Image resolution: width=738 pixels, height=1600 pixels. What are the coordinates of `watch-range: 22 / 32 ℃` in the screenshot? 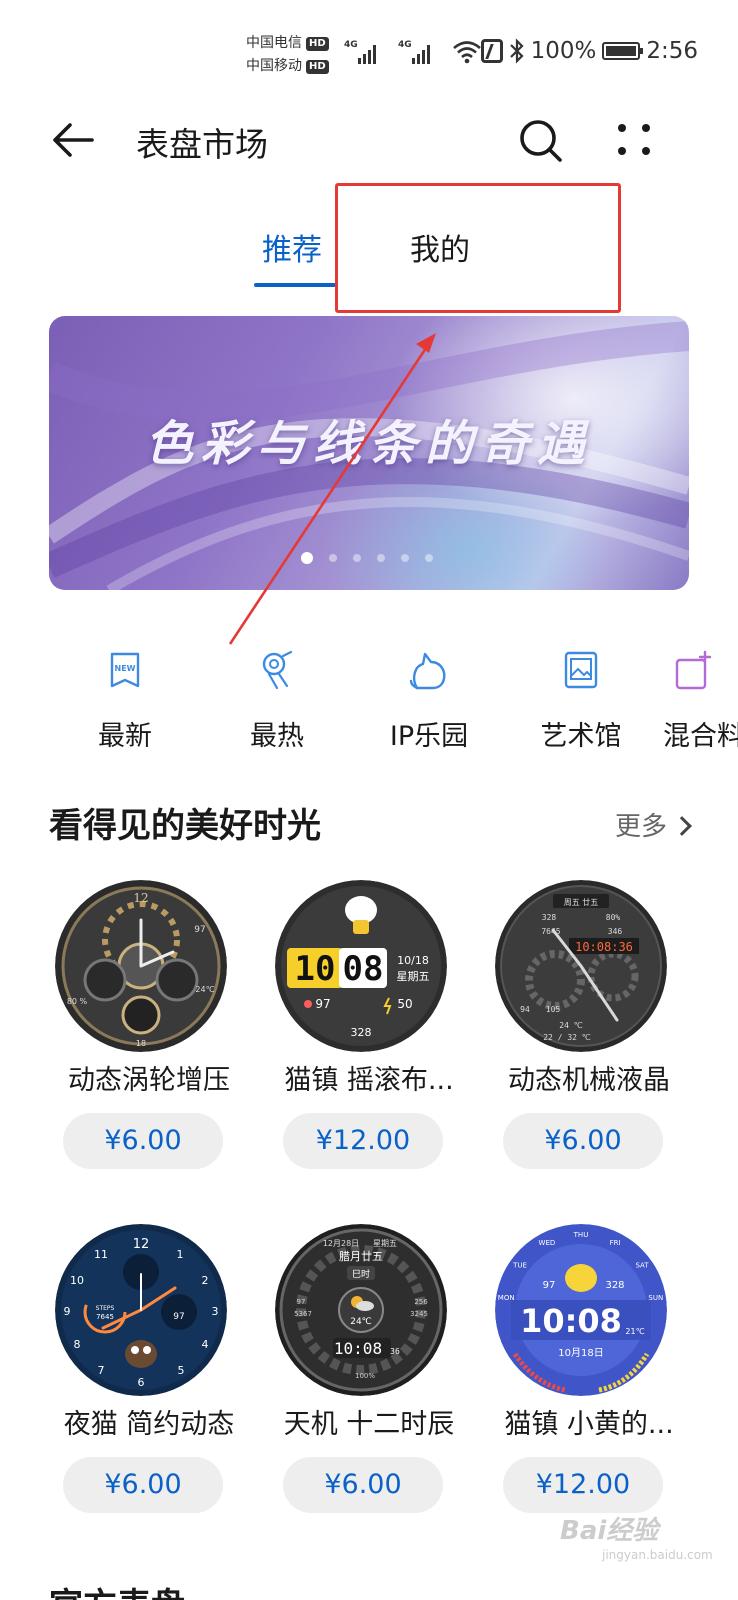 It's located at (567, 1037).